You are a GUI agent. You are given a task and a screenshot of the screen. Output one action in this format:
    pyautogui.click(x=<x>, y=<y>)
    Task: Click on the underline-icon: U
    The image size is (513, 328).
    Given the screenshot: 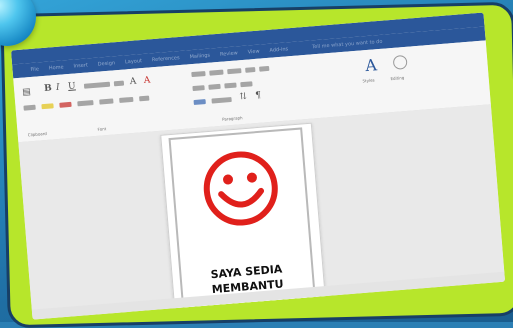 What is the action you would take?
    pyautogui.click(x=72, y=86)
    